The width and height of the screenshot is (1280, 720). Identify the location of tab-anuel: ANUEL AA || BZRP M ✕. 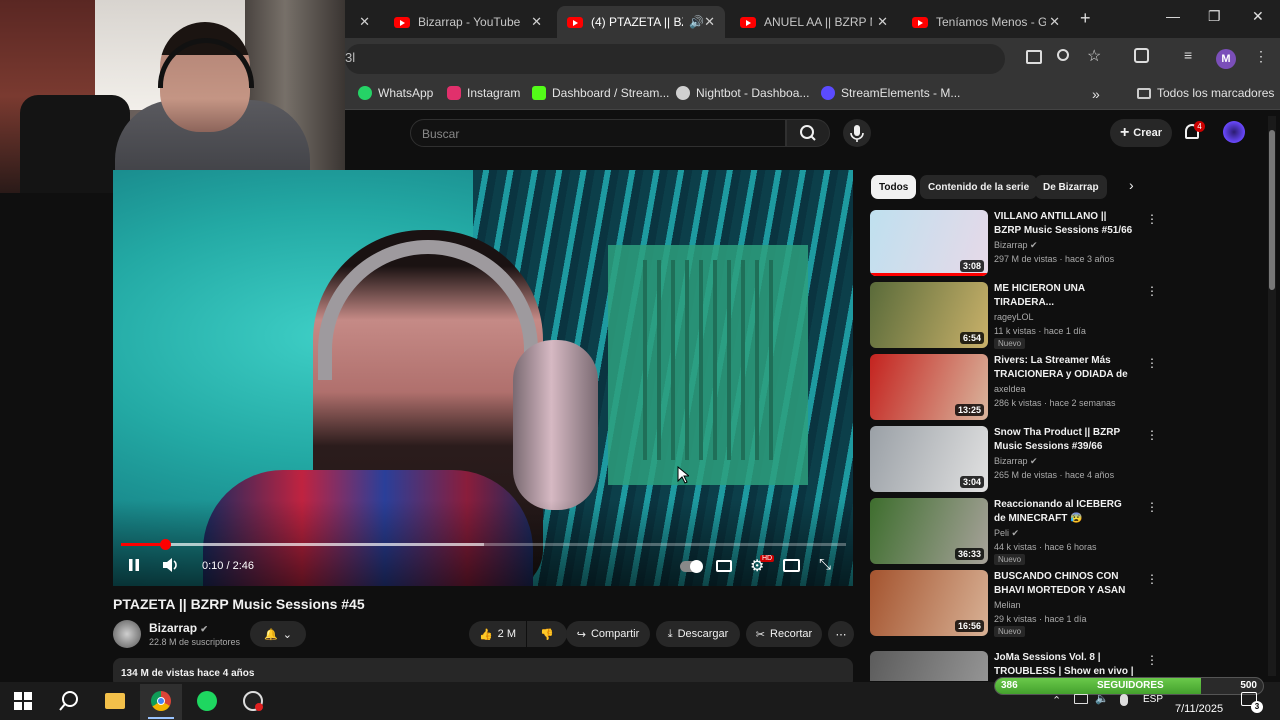
(814, 22).